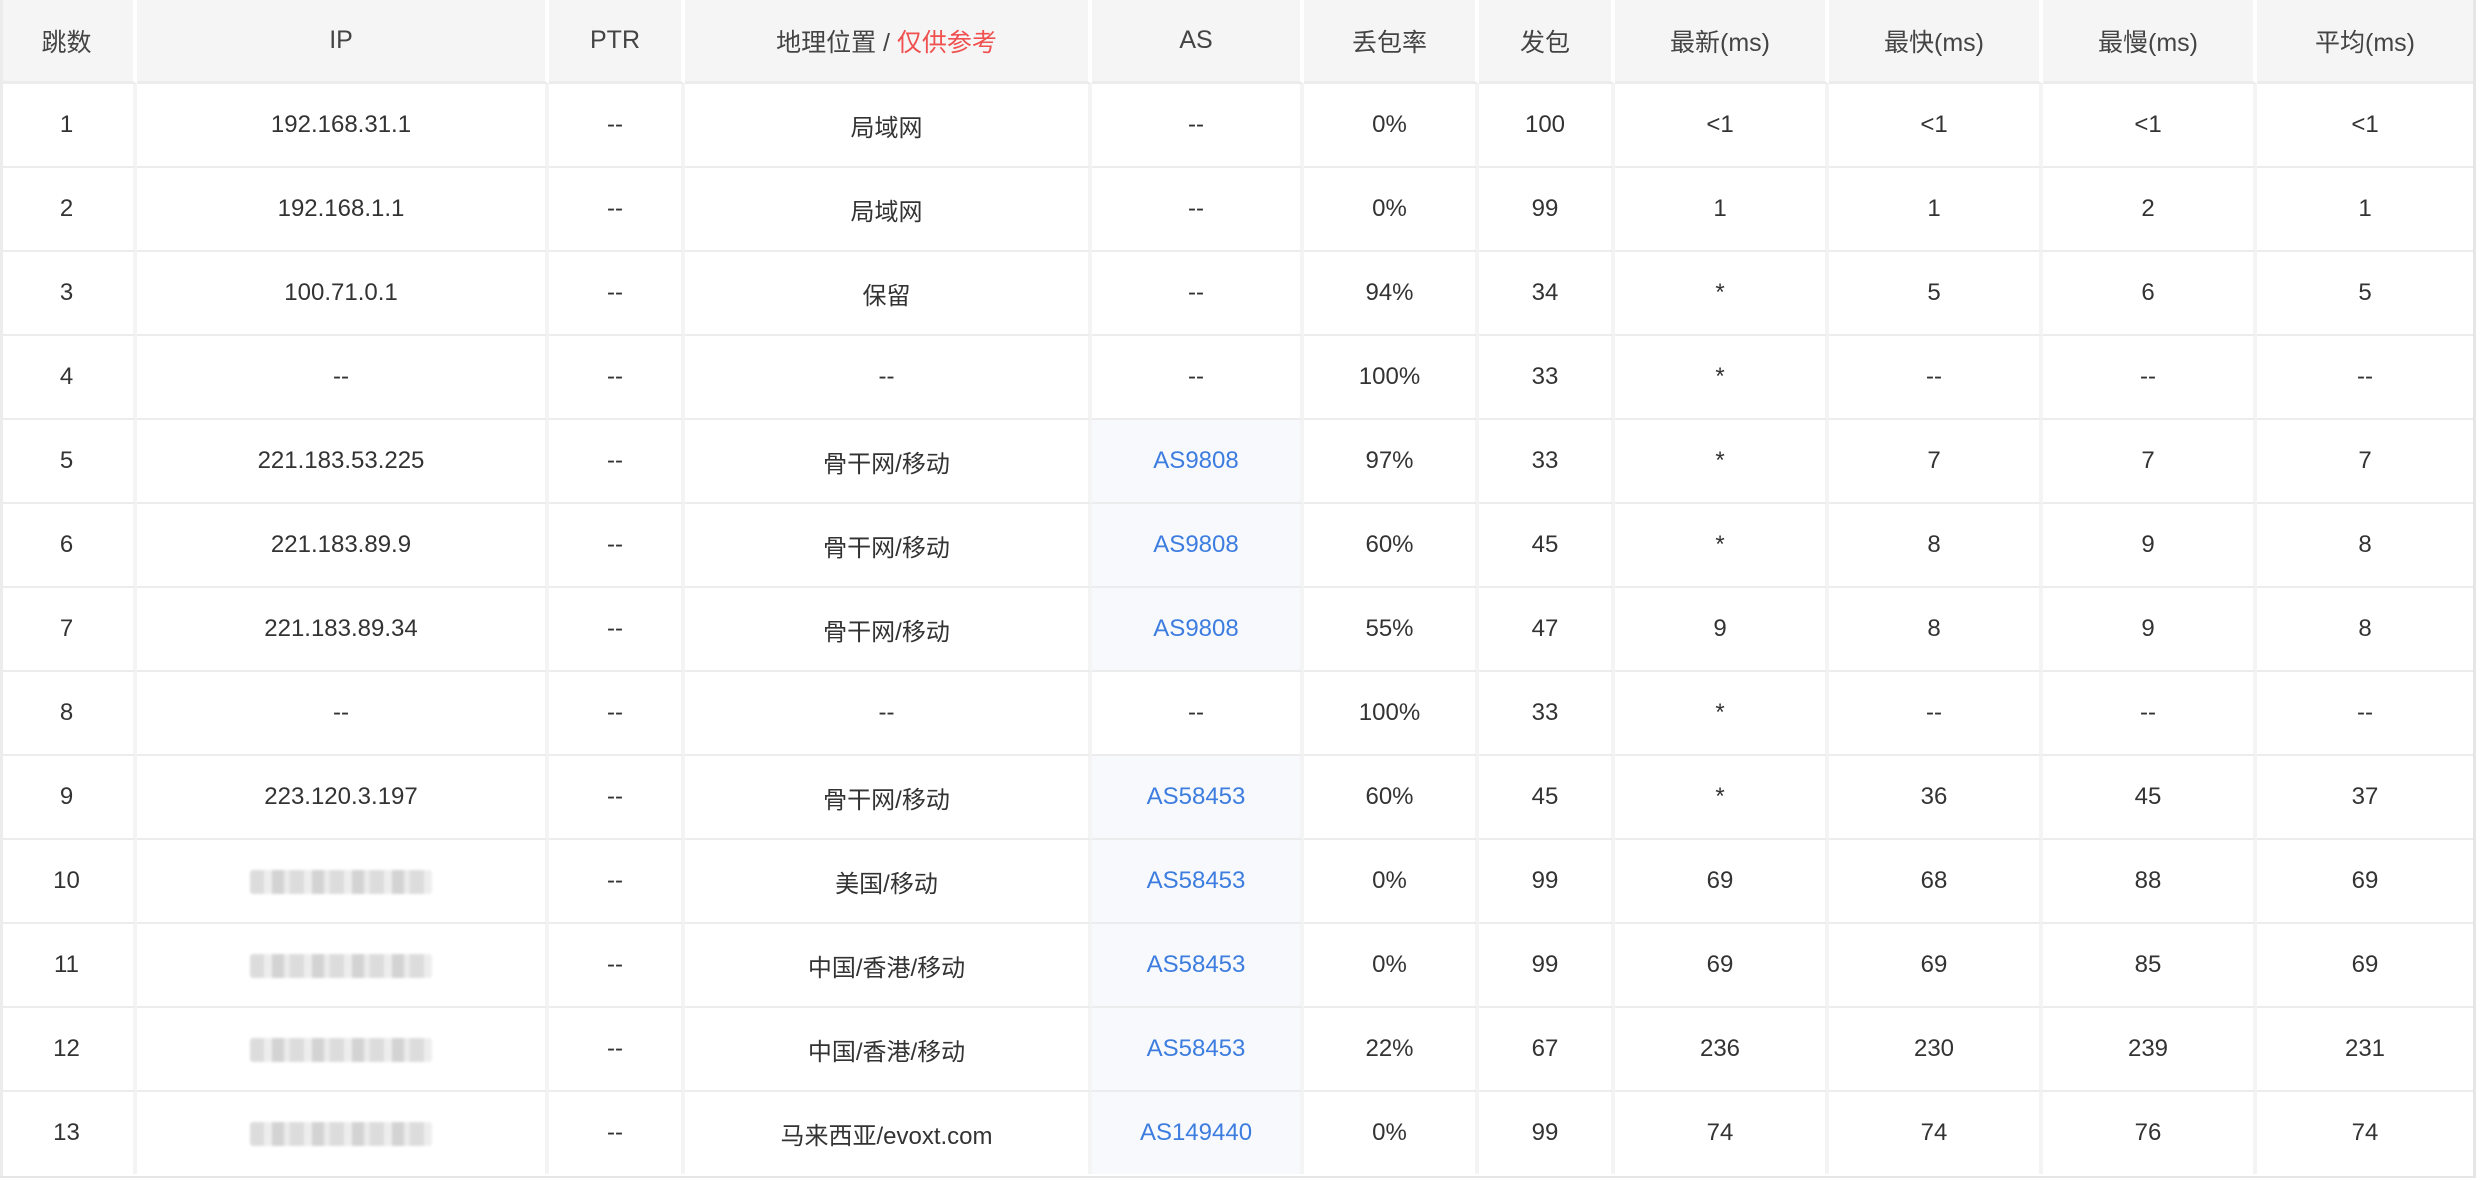 The height and width of the screenshot is (1180, 2482). I want to click on cell-ip: 221.183.89.34, so click(343, 630).